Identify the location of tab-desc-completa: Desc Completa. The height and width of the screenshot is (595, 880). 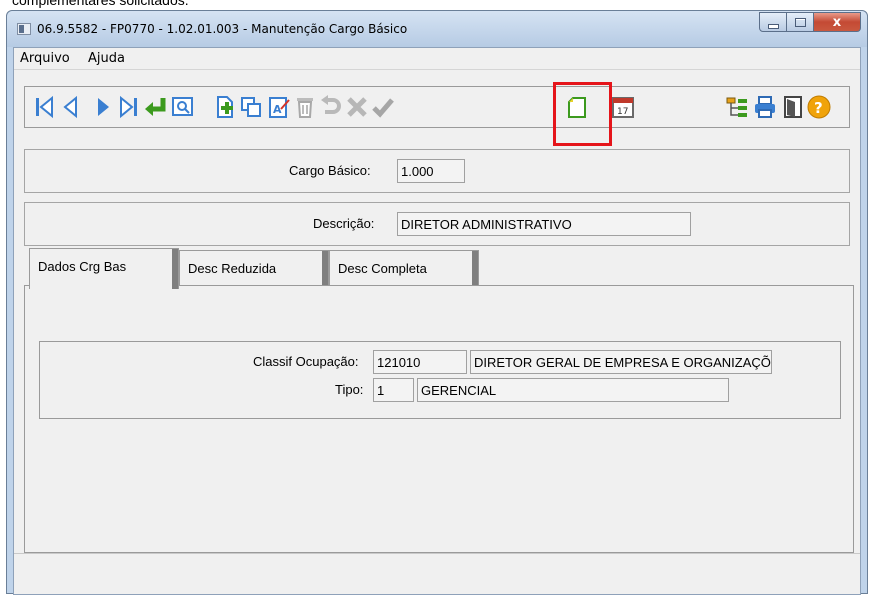
(404, 268).